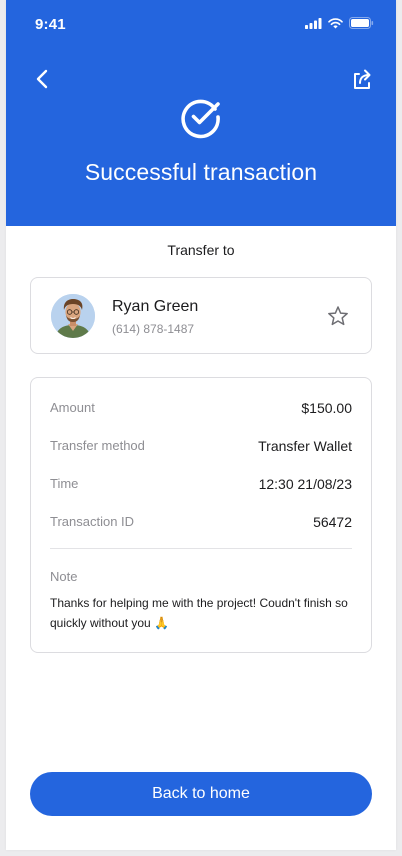 This screenshot has width=402, height=856. Describe the element at coordinates (201, 524) in the screenshot. I see `detail-row-transaction-id: Transaction ID 56472` at that location.